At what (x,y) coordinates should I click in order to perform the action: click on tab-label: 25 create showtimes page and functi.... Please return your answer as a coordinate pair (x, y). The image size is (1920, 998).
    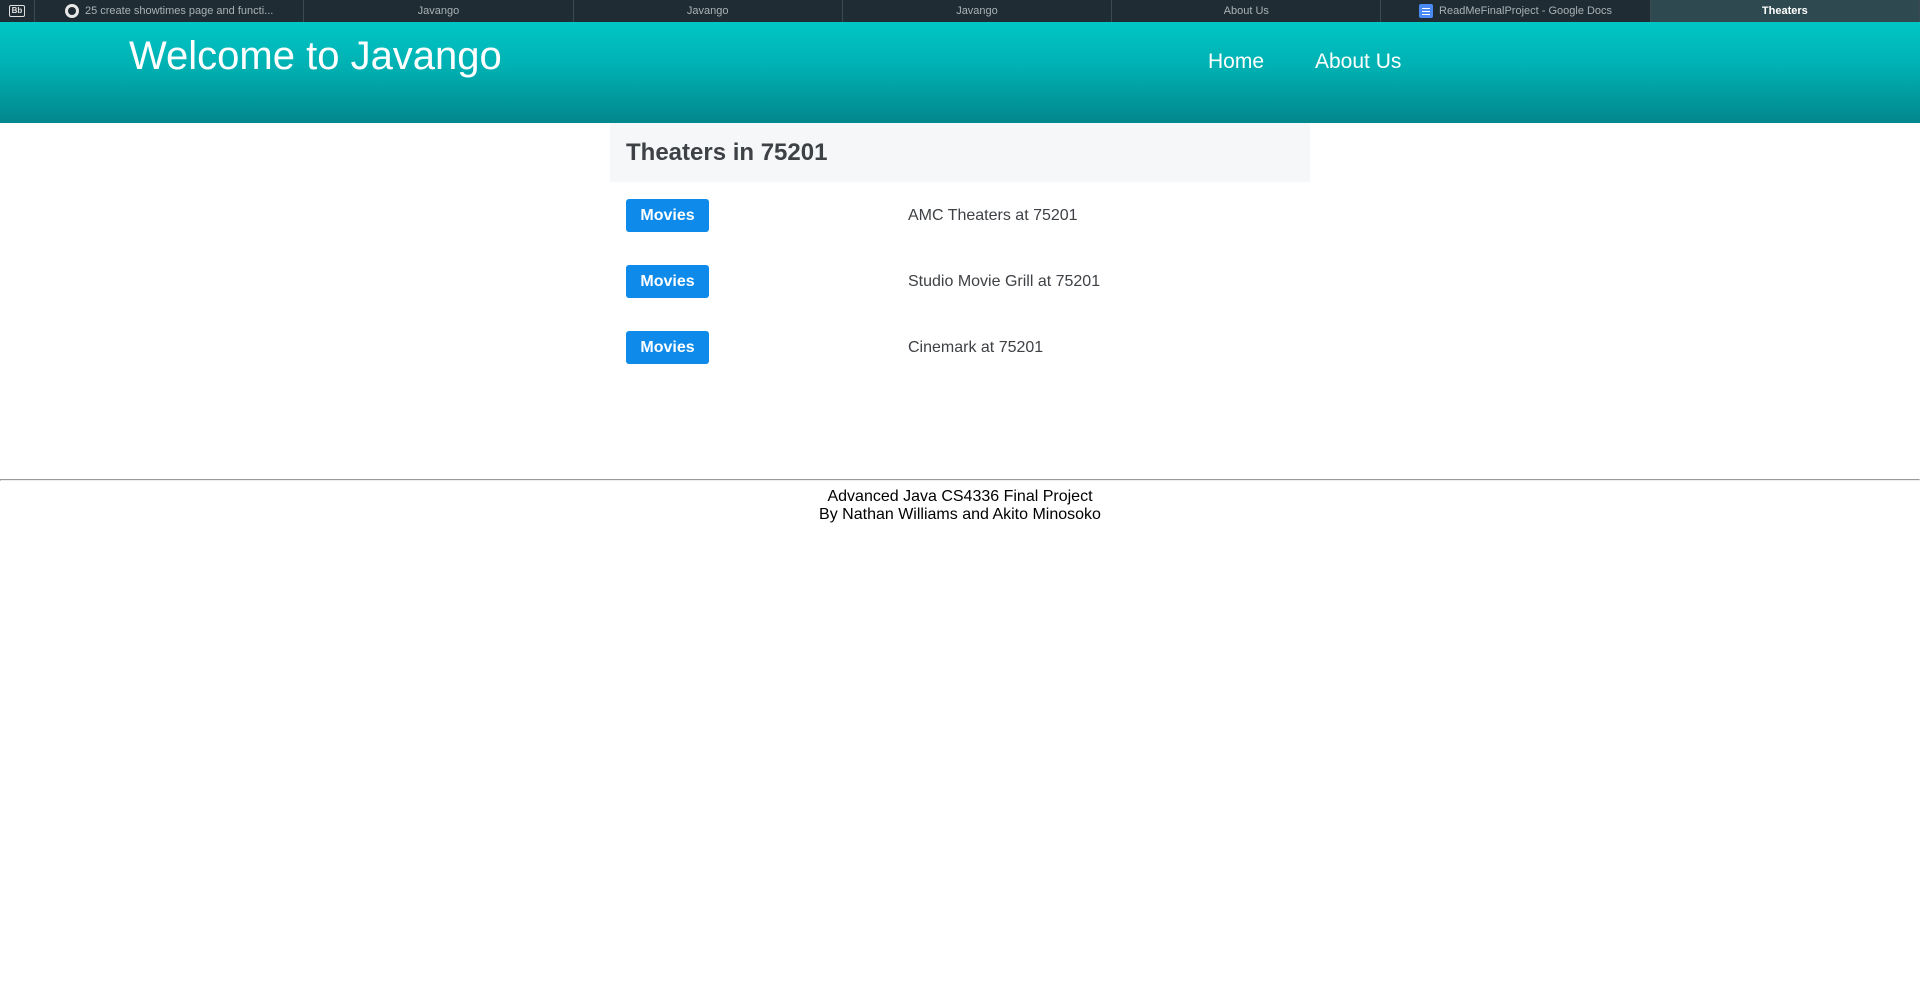
    Looking at the image, I should click on (179, 11).